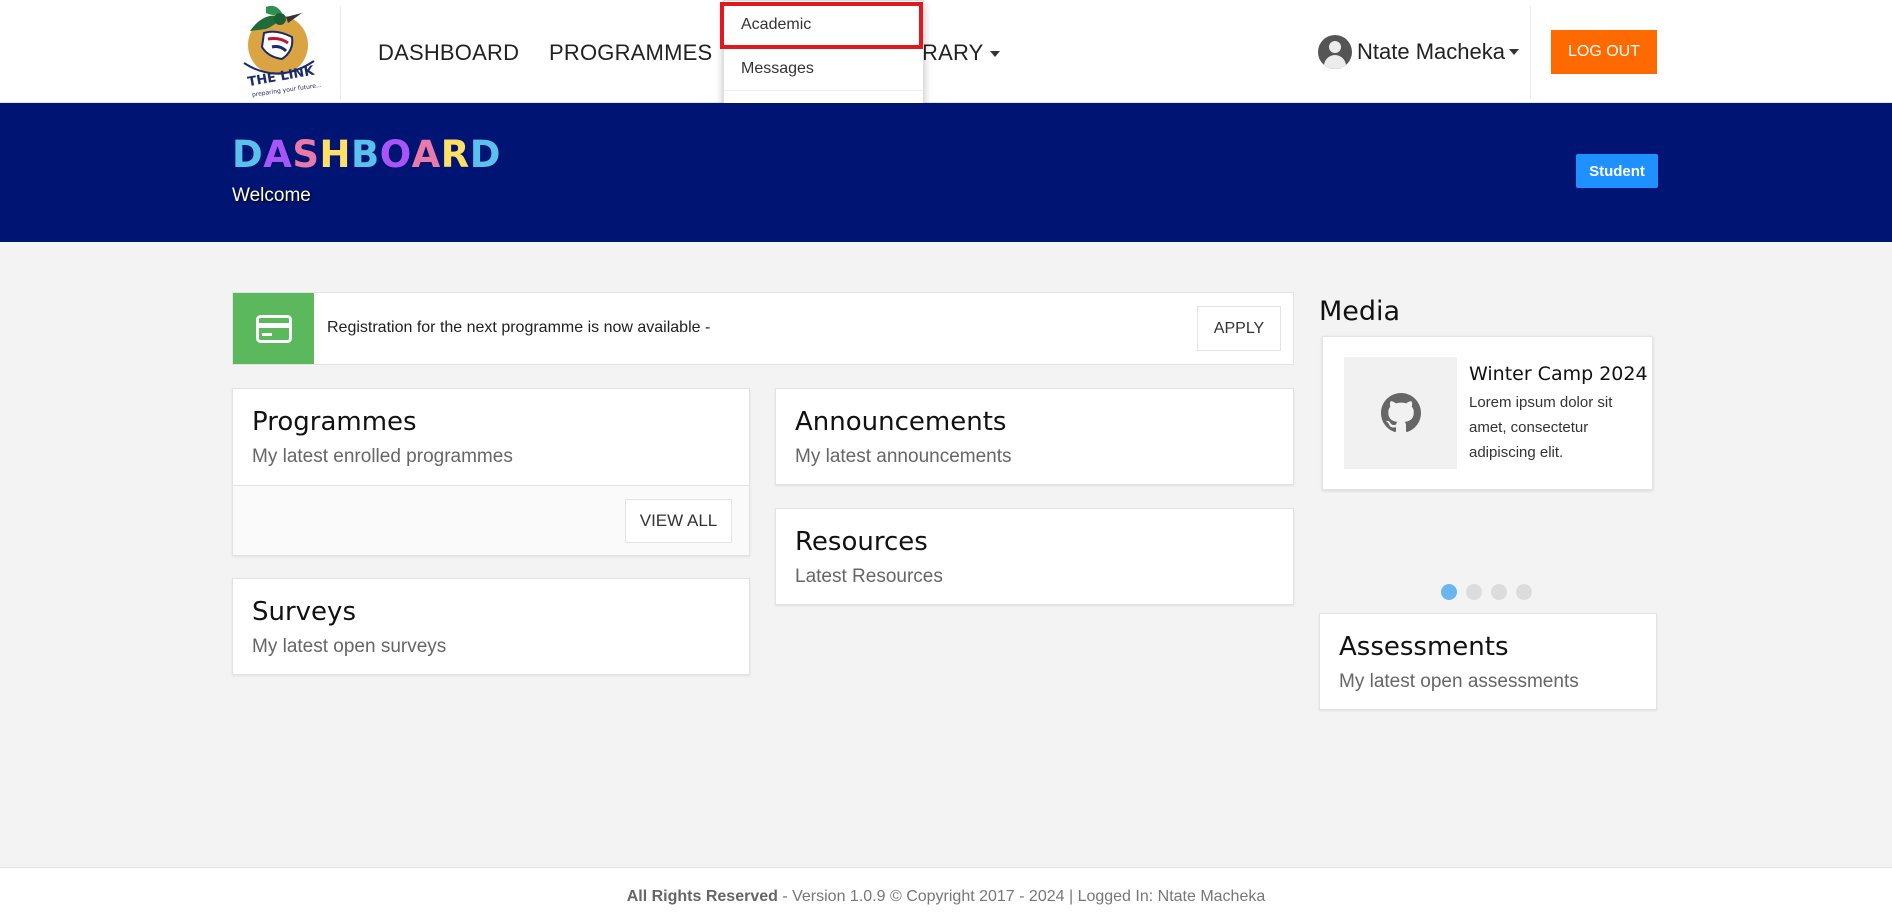 This screenshot has width=1892, height=921. Describe the element at coordinates (448, 53) in the screenshot. I see `nav-dashboard: DASHBOARD` at that location.